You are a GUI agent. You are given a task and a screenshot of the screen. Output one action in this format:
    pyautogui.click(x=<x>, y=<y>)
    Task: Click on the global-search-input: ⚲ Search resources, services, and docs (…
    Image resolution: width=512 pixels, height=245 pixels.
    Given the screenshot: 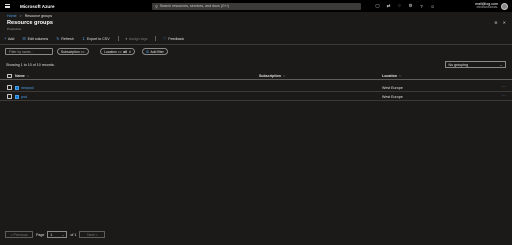 What is the action you would take?
    pyautogui.click(x=256, y=6)
    